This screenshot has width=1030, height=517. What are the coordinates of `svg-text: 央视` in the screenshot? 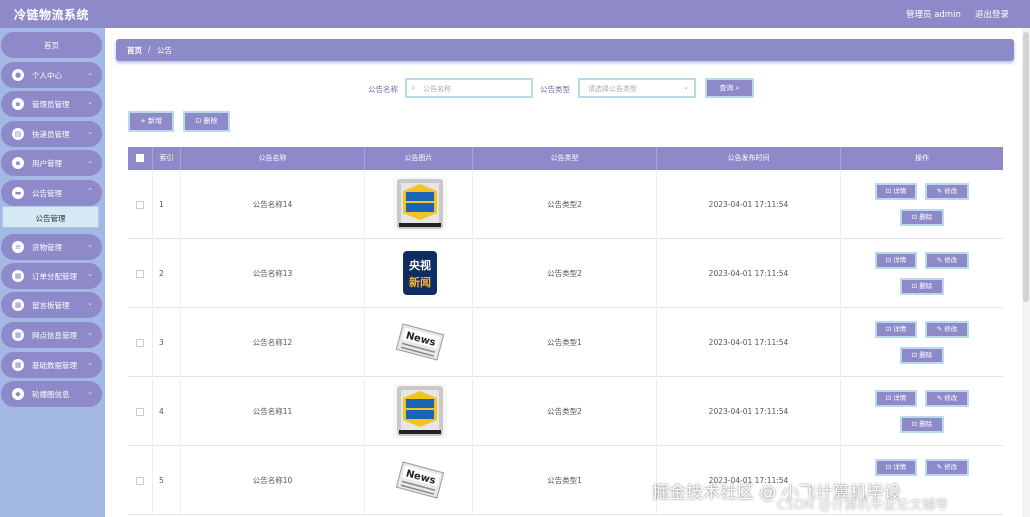 It's located at (420, 265).